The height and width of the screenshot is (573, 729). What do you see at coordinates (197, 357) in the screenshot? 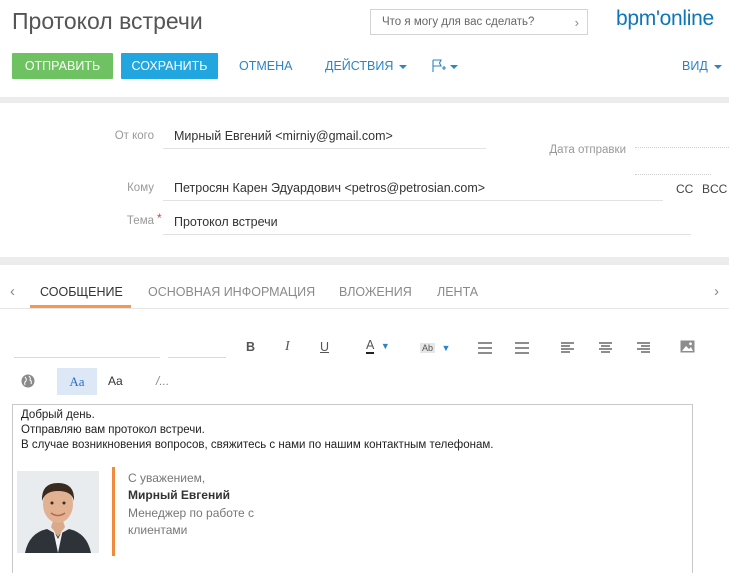
I see `font-size-select` at bounding box center [197, 357].